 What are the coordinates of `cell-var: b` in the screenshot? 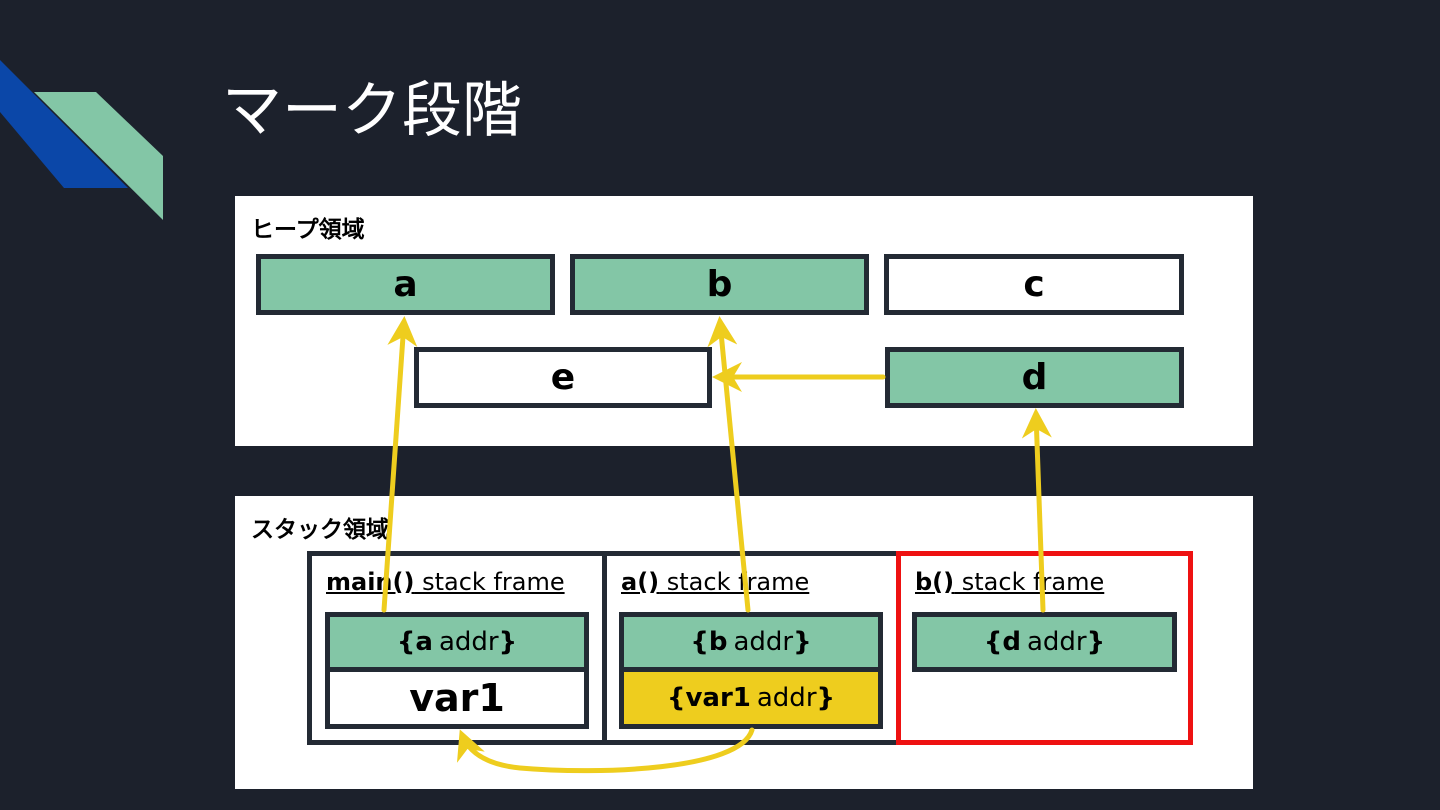 It's located at (718, 642).